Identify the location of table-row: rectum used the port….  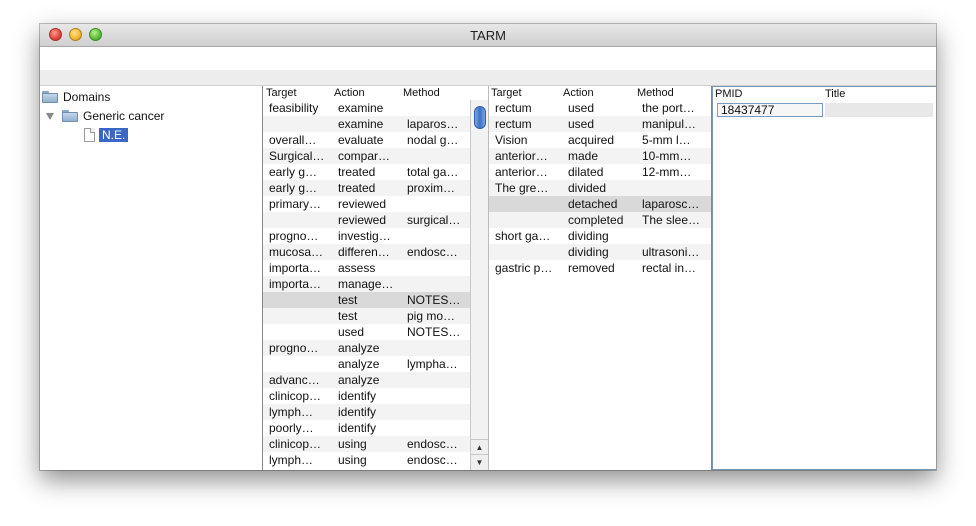
(600, 108).